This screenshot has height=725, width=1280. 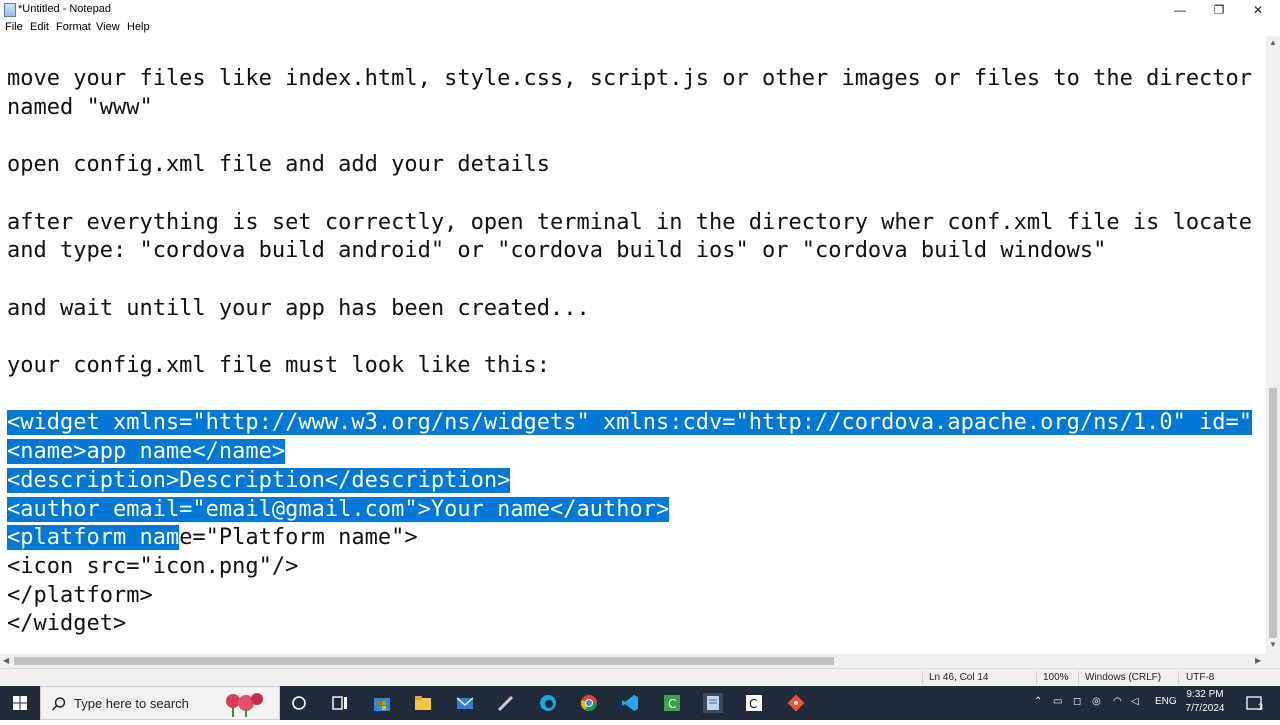 I want to click on scroll-down-icon: ▼, so click(x=1273, y=644).